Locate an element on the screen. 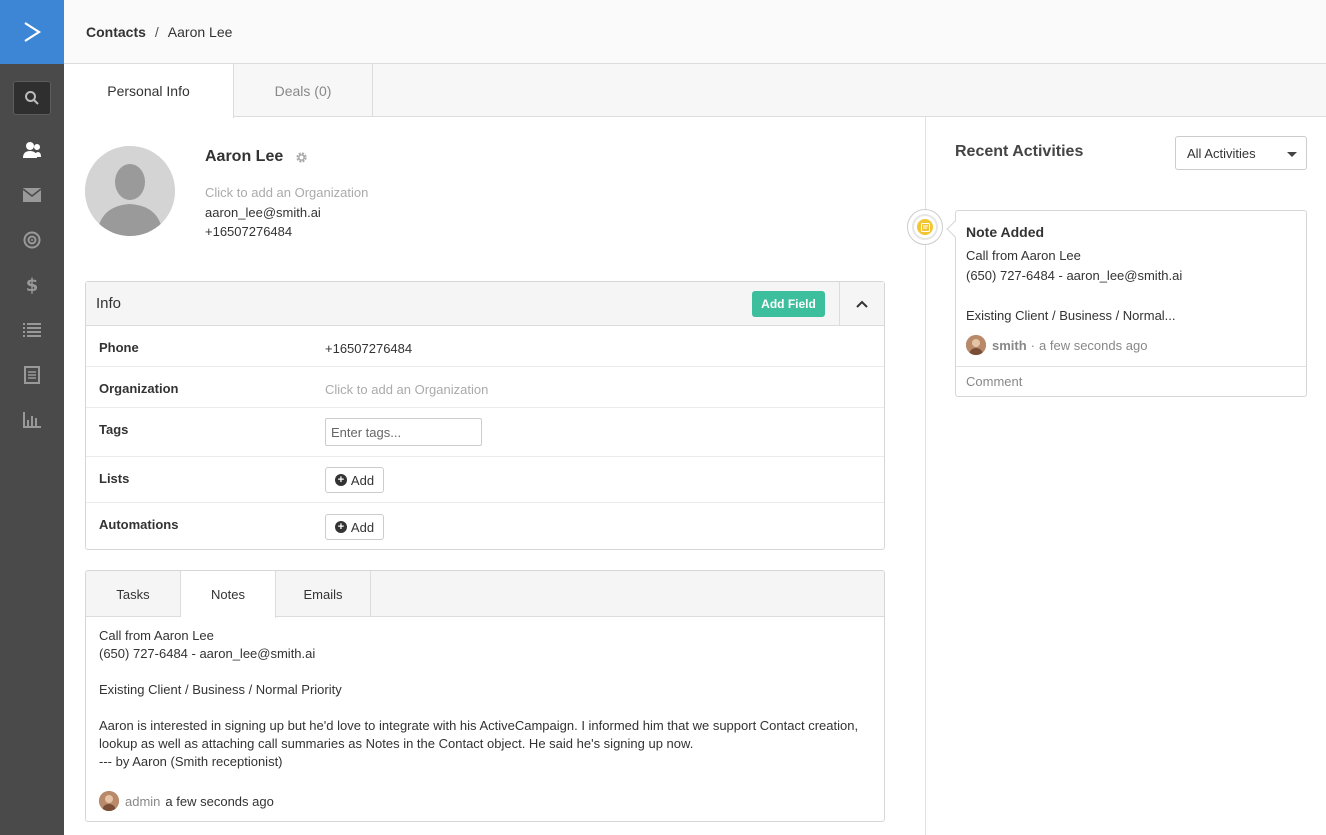  note-line: Call from Aaron Lee is located at coordinates (156, 635).